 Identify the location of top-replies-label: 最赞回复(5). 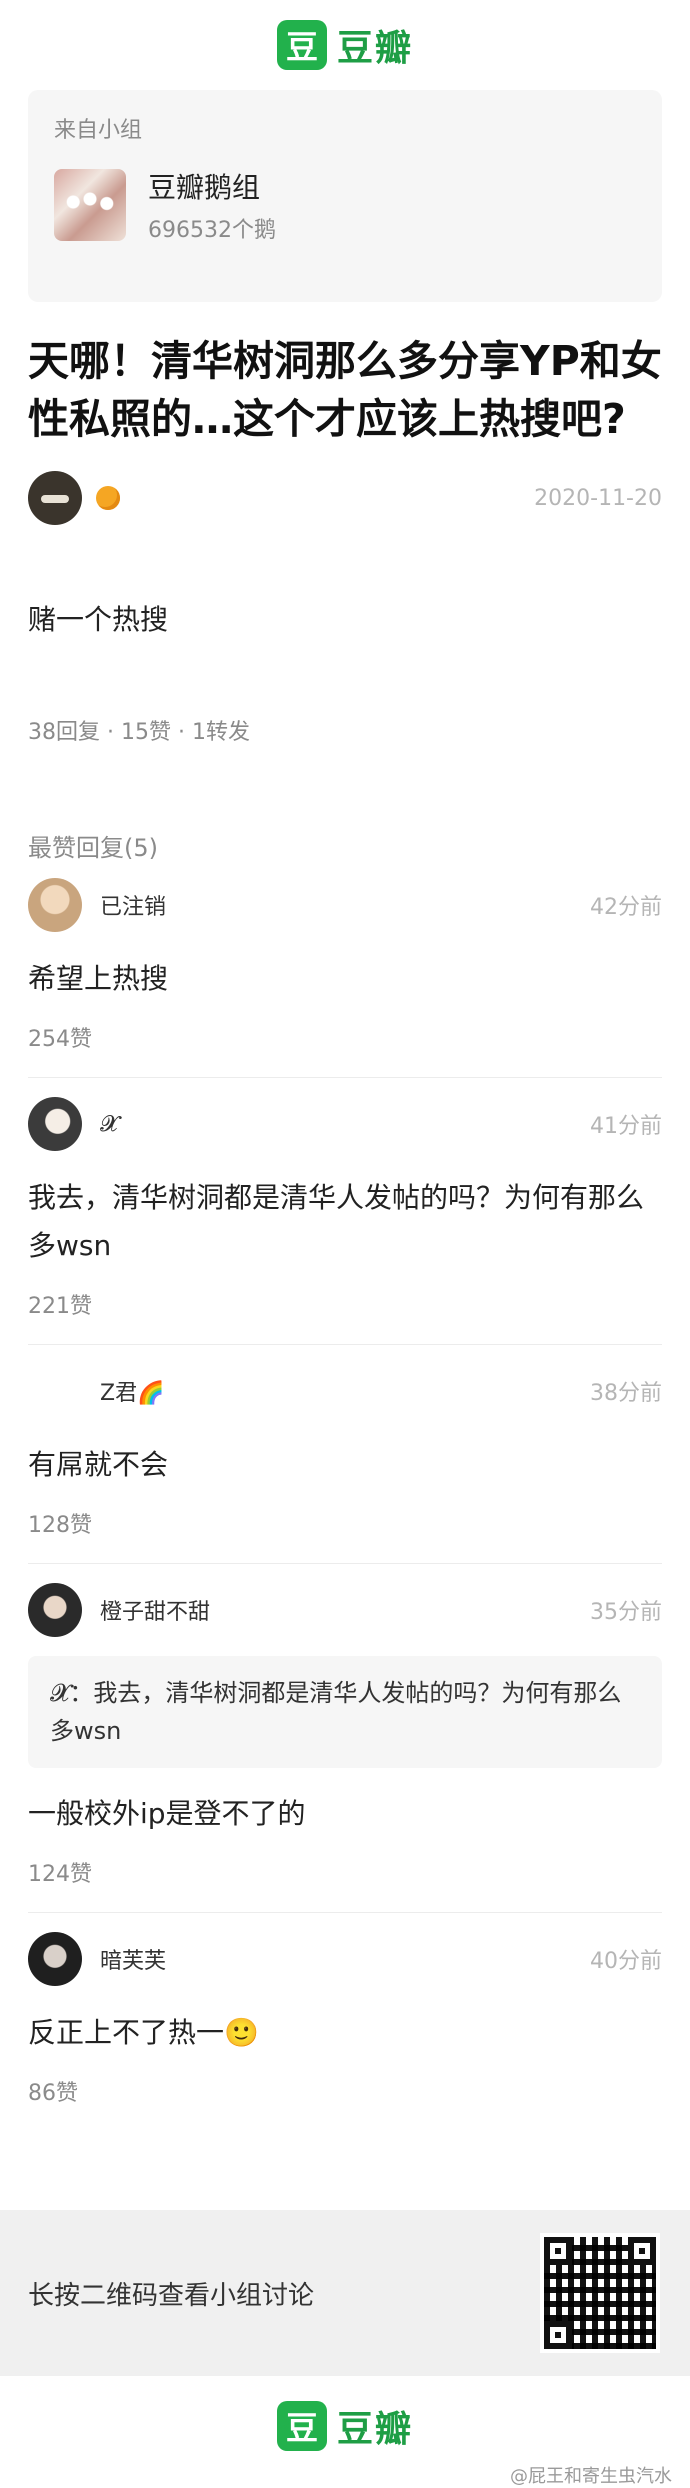
(93, 848).